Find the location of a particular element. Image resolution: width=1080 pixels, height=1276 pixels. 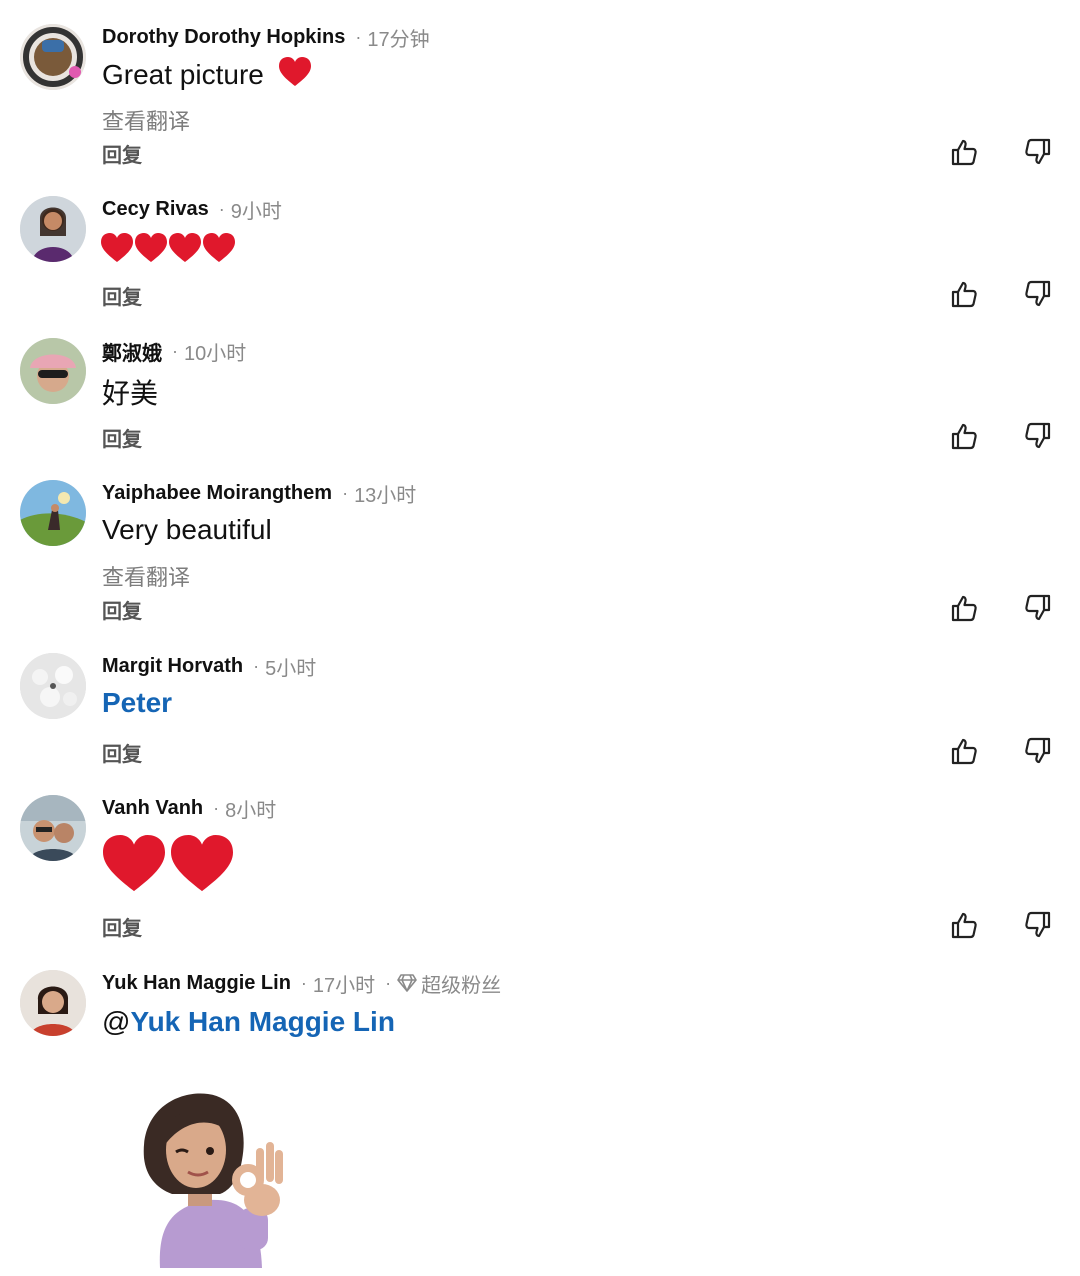

memoji-sticker is located at coordinates (210, 1178).